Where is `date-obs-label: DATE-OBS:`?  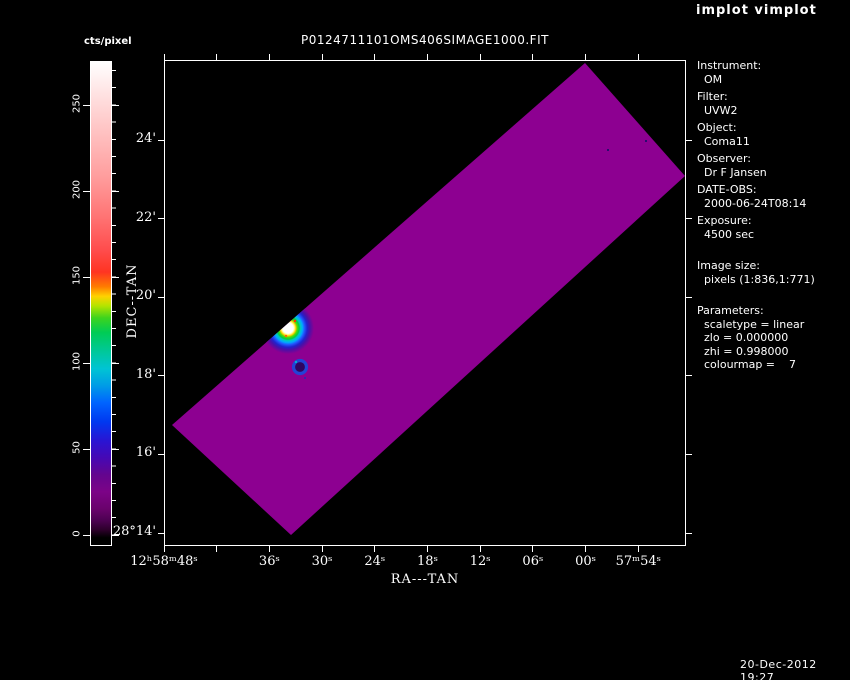 date-obs-label: DATE-OBS: is located at coordinates (727, 189).